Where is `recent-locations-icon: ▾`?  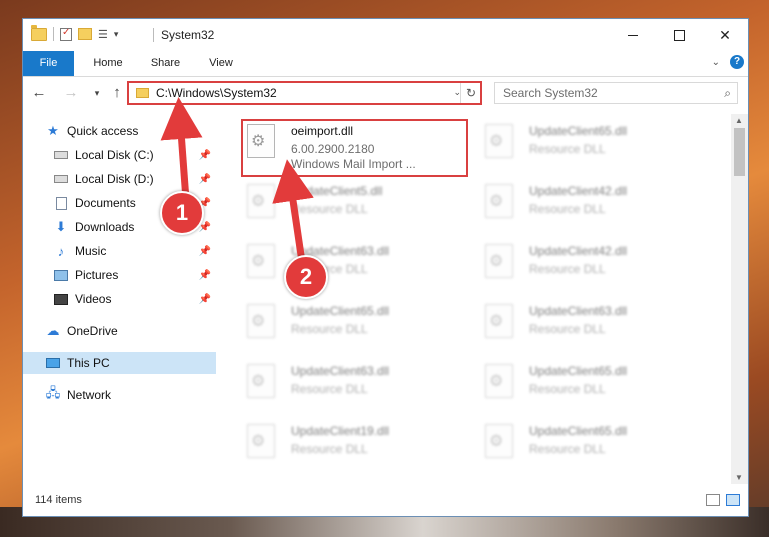 recent-locations-icon: ▾ is located at coordinates (97, 93).